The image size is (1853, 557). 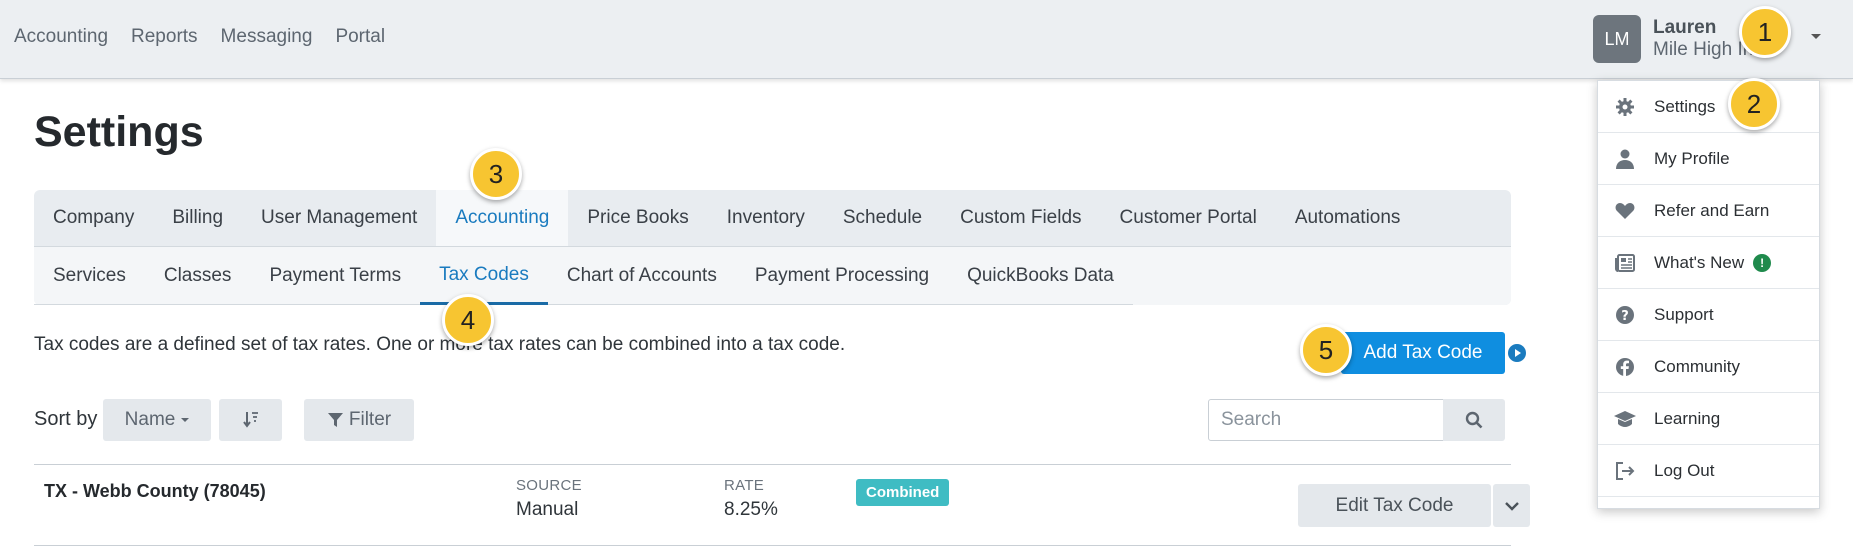 I want to click on nav-portal: Portal, so click(x=360, y=37).